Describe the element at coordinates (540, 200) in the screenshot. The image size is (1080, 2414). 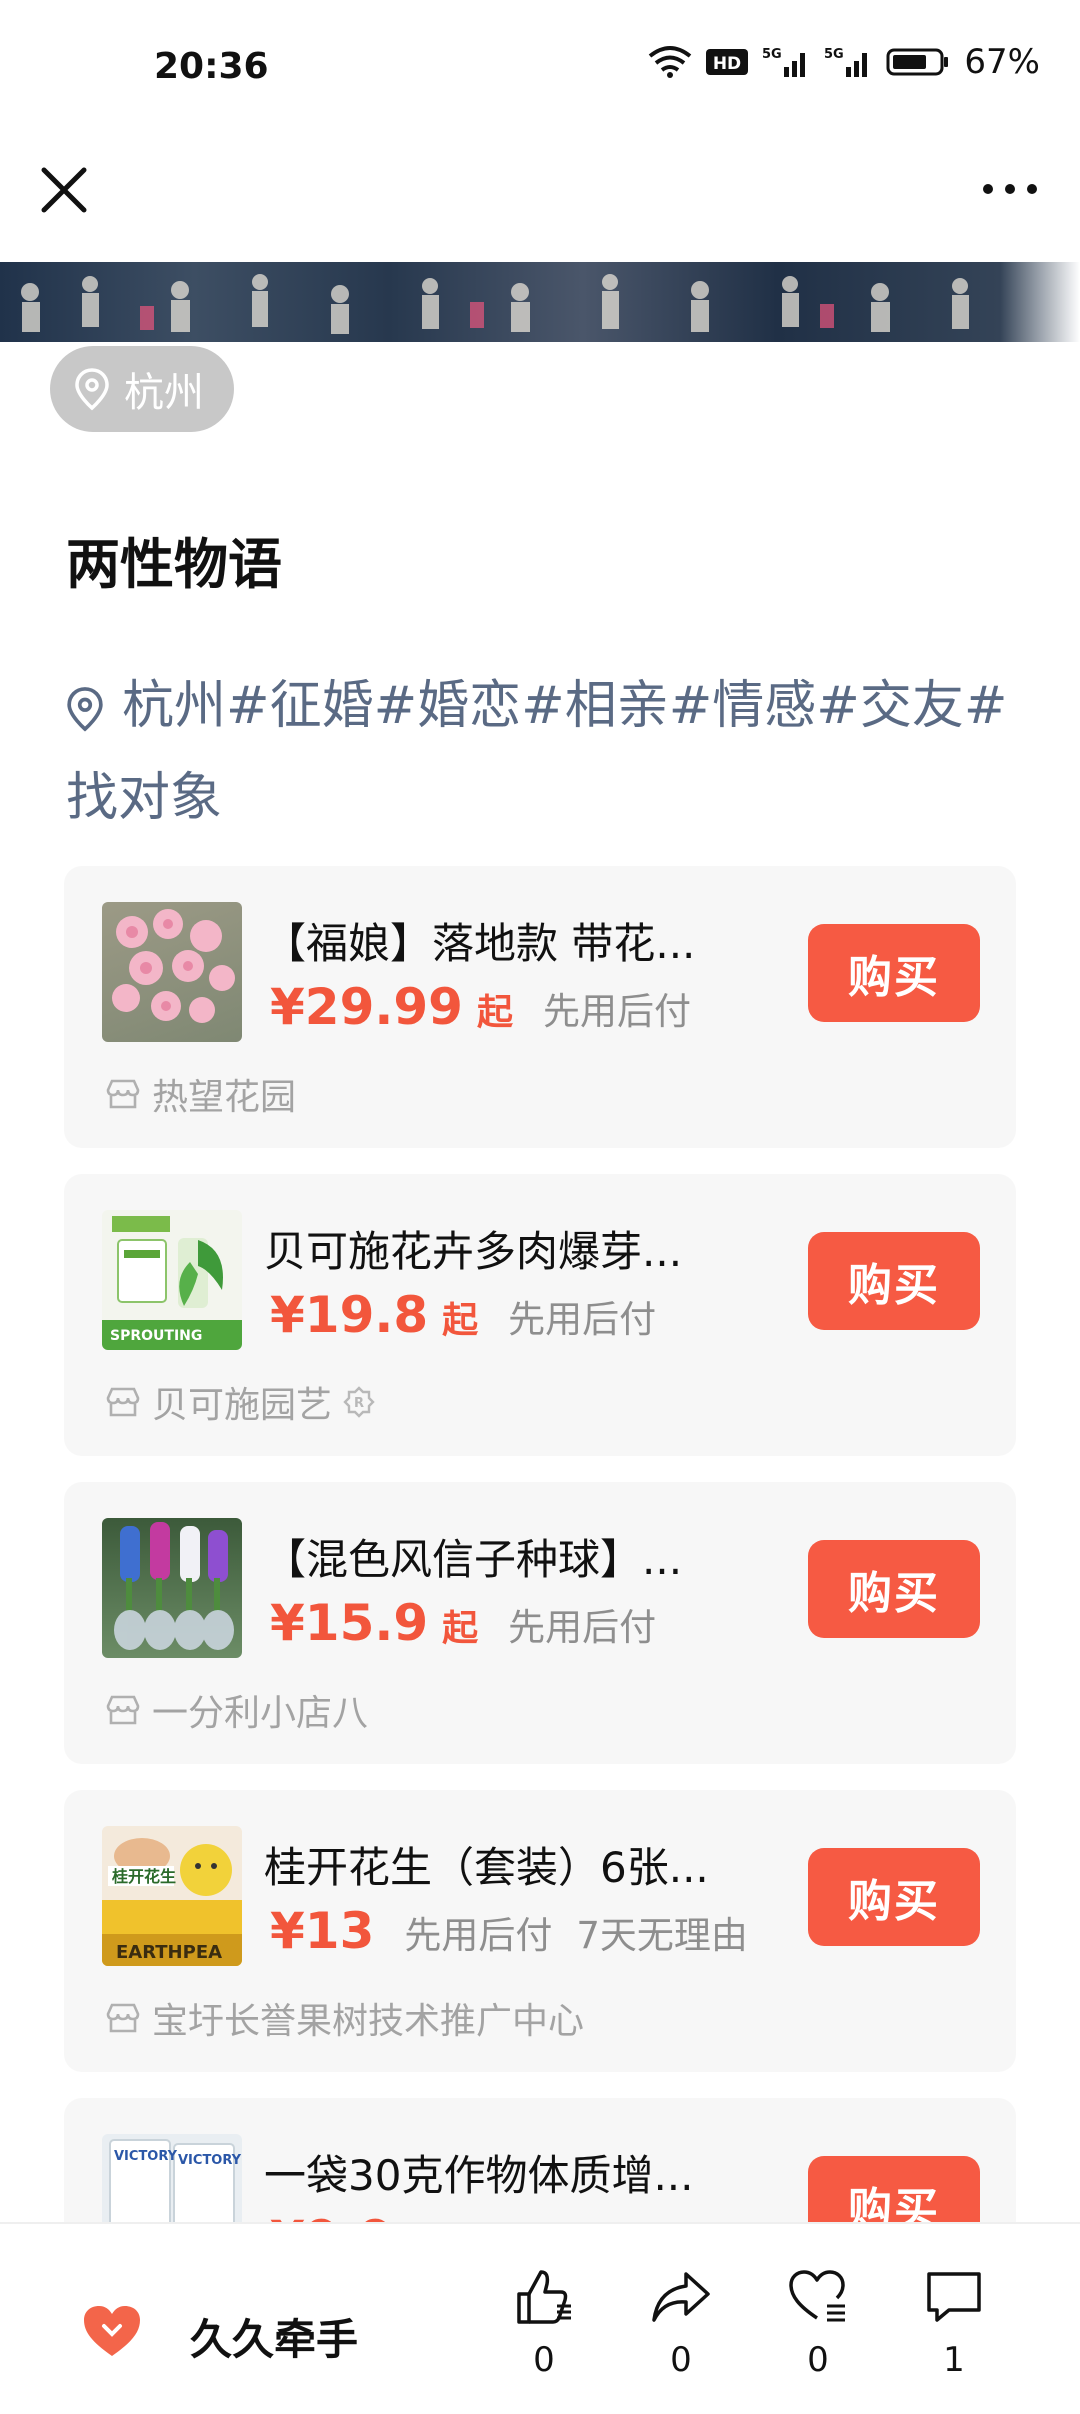
I see `top-nav` at that location.